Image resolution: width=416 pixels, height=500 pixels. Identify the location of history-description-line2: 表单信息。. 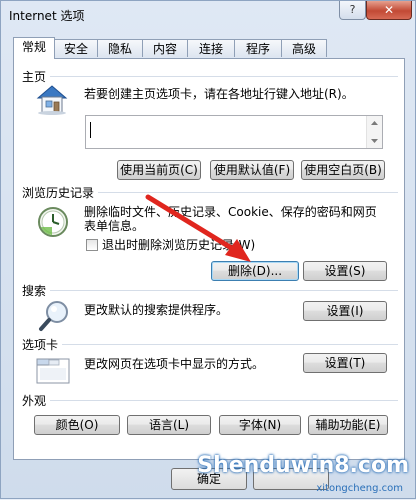
(114, 226).